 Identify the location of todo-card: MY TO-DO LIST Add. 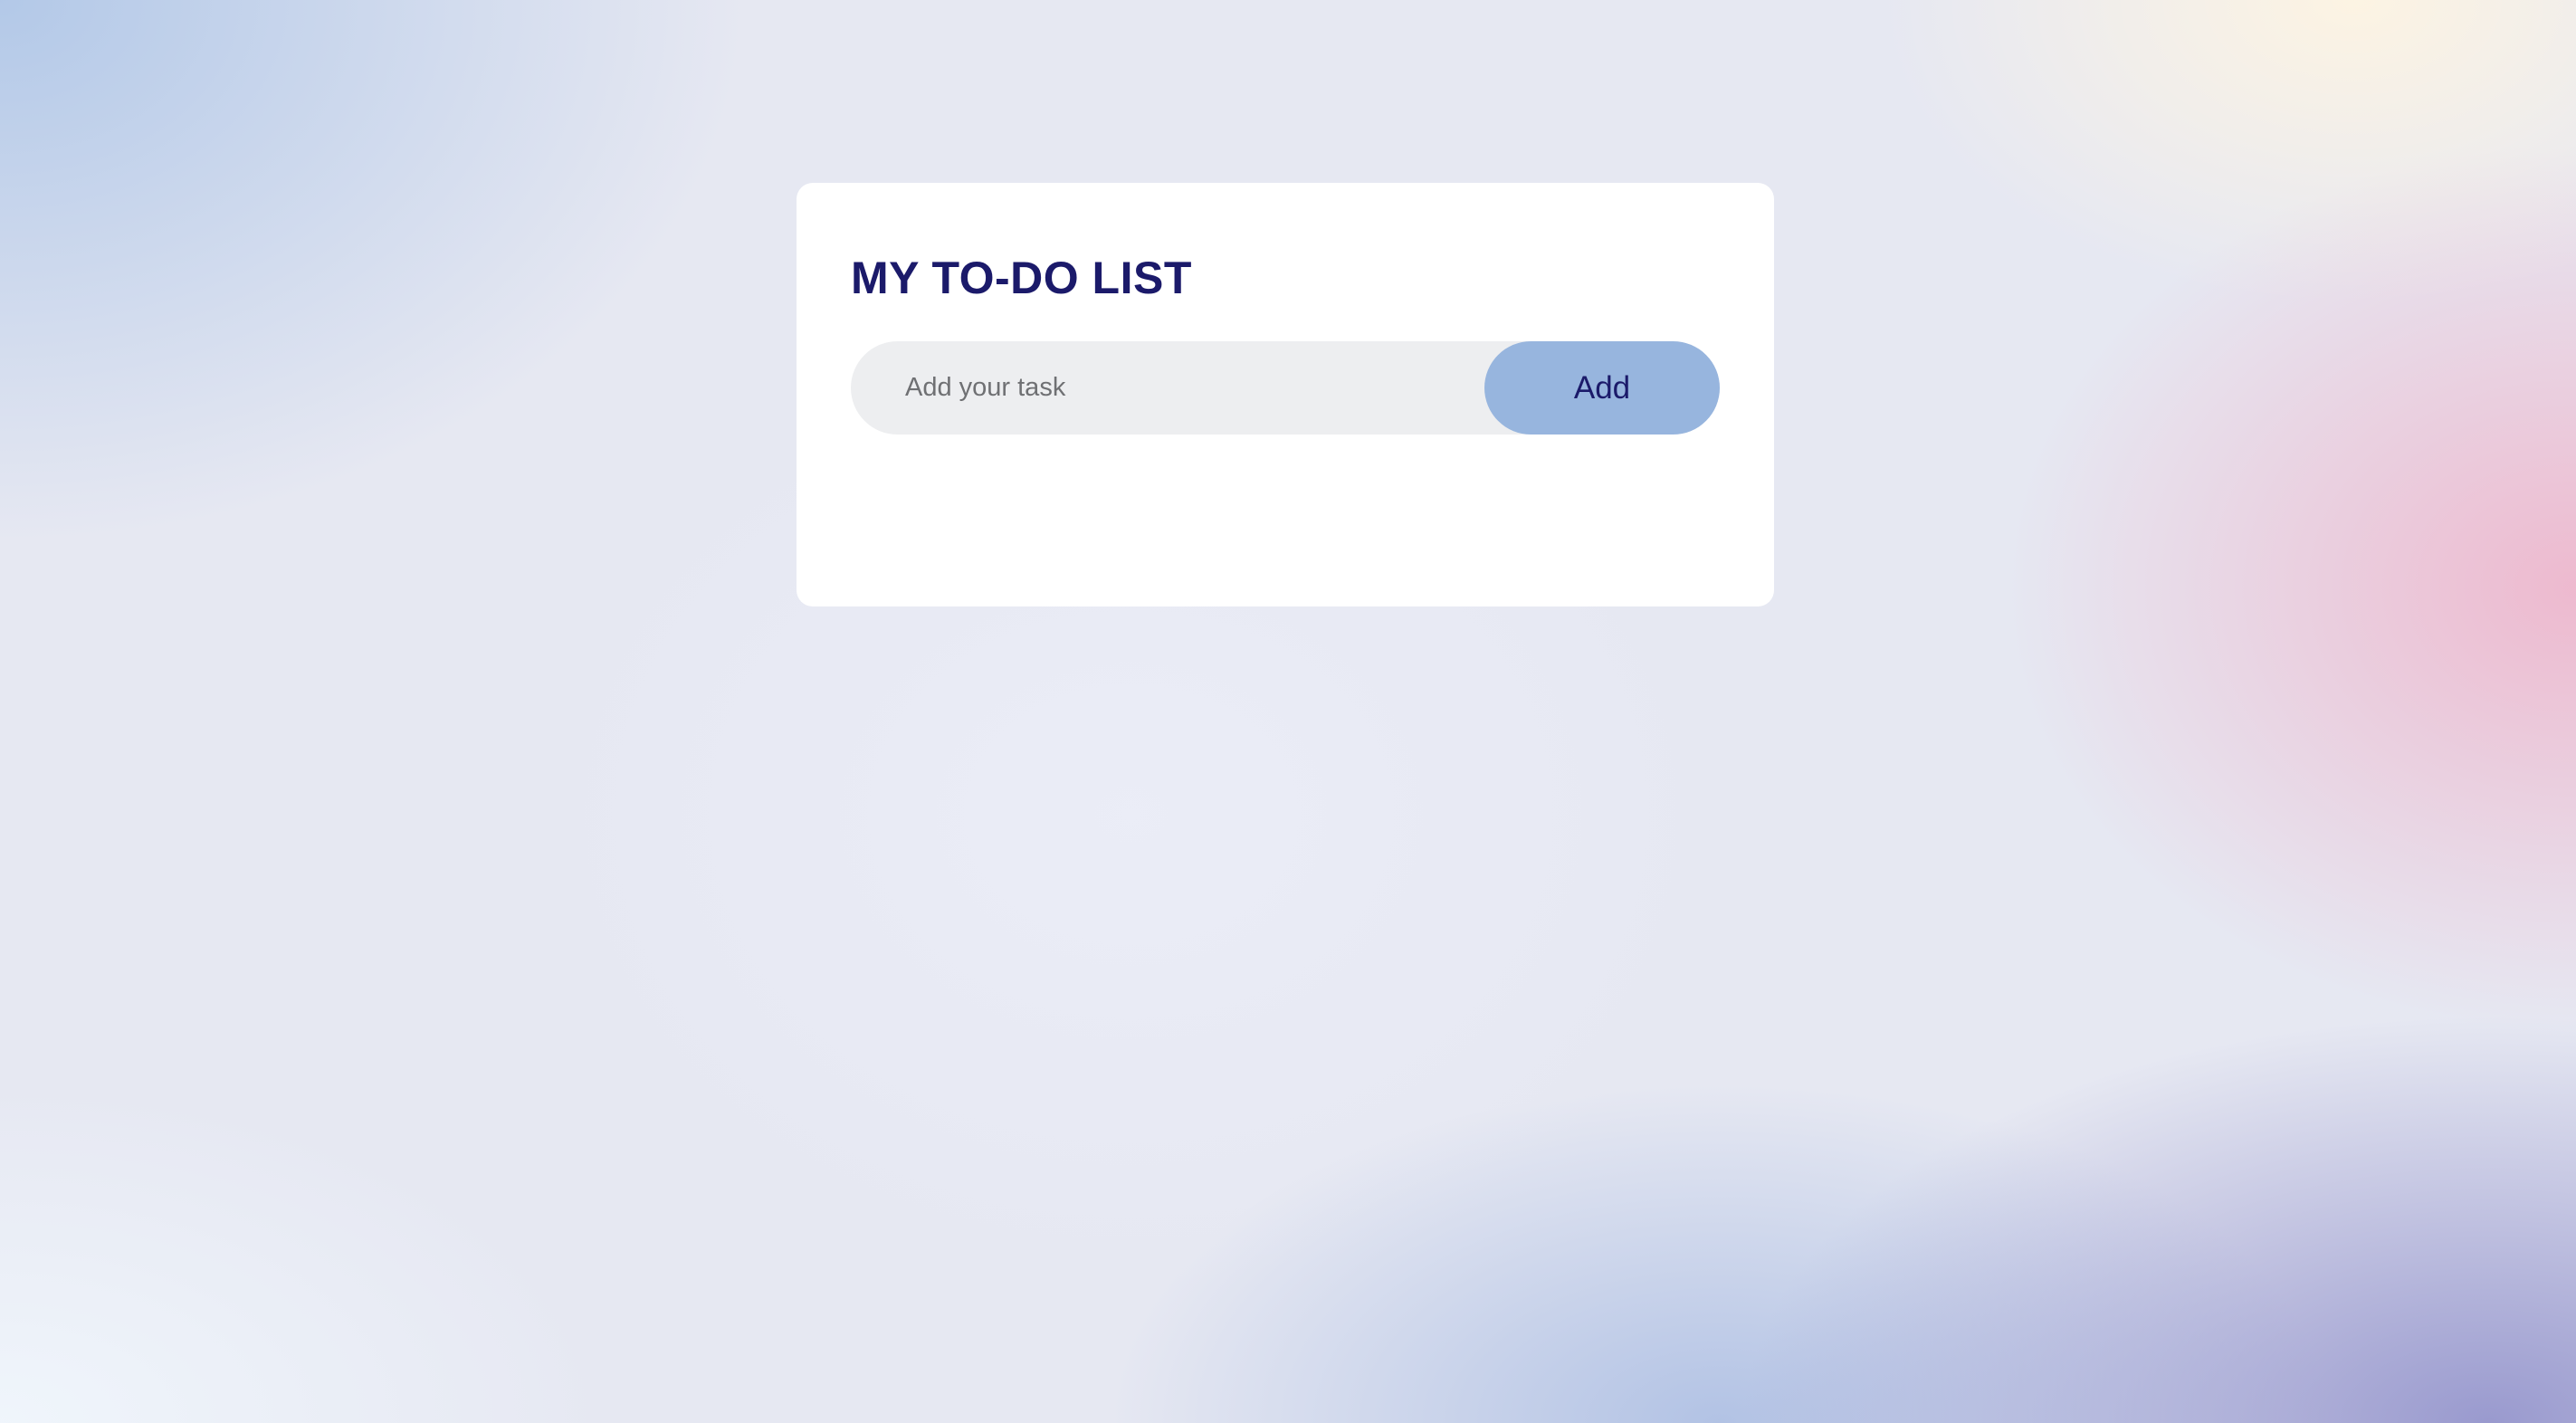
(1285, 394).